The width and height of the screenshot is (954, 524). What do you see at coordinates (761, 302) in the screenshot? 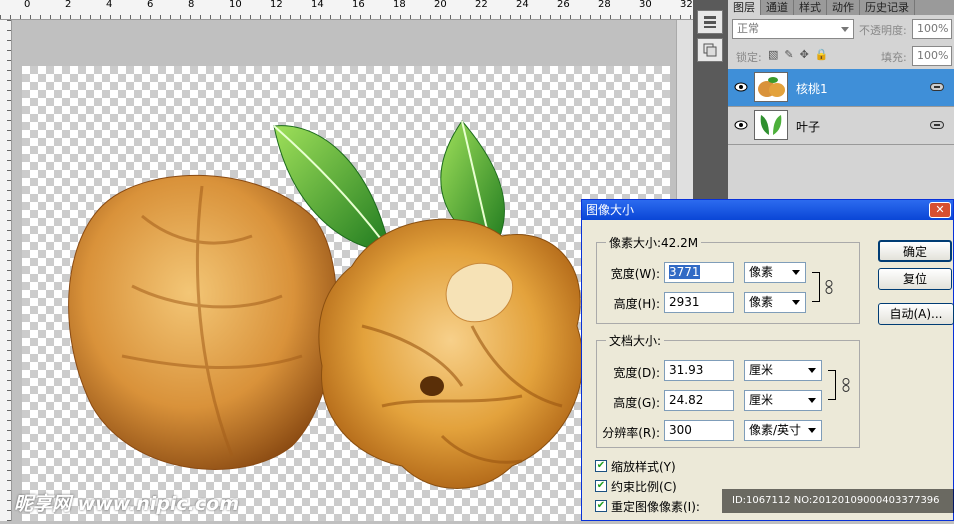
I see `pixel-height-unit: 像素` at bounding box center [761, 302].